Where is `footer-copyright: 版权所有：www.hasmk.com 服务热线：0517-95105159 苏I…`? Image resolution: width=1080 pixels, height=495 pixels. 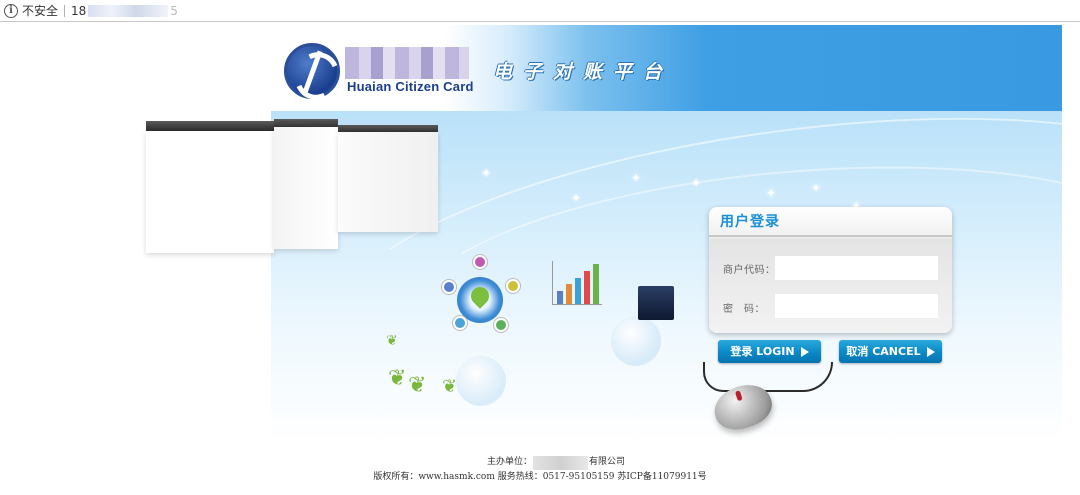
footer-copyright: 版权所有：www.hasmk.com 服务热线：0517-95105159 苏I… is located at coordinates (540, 477).